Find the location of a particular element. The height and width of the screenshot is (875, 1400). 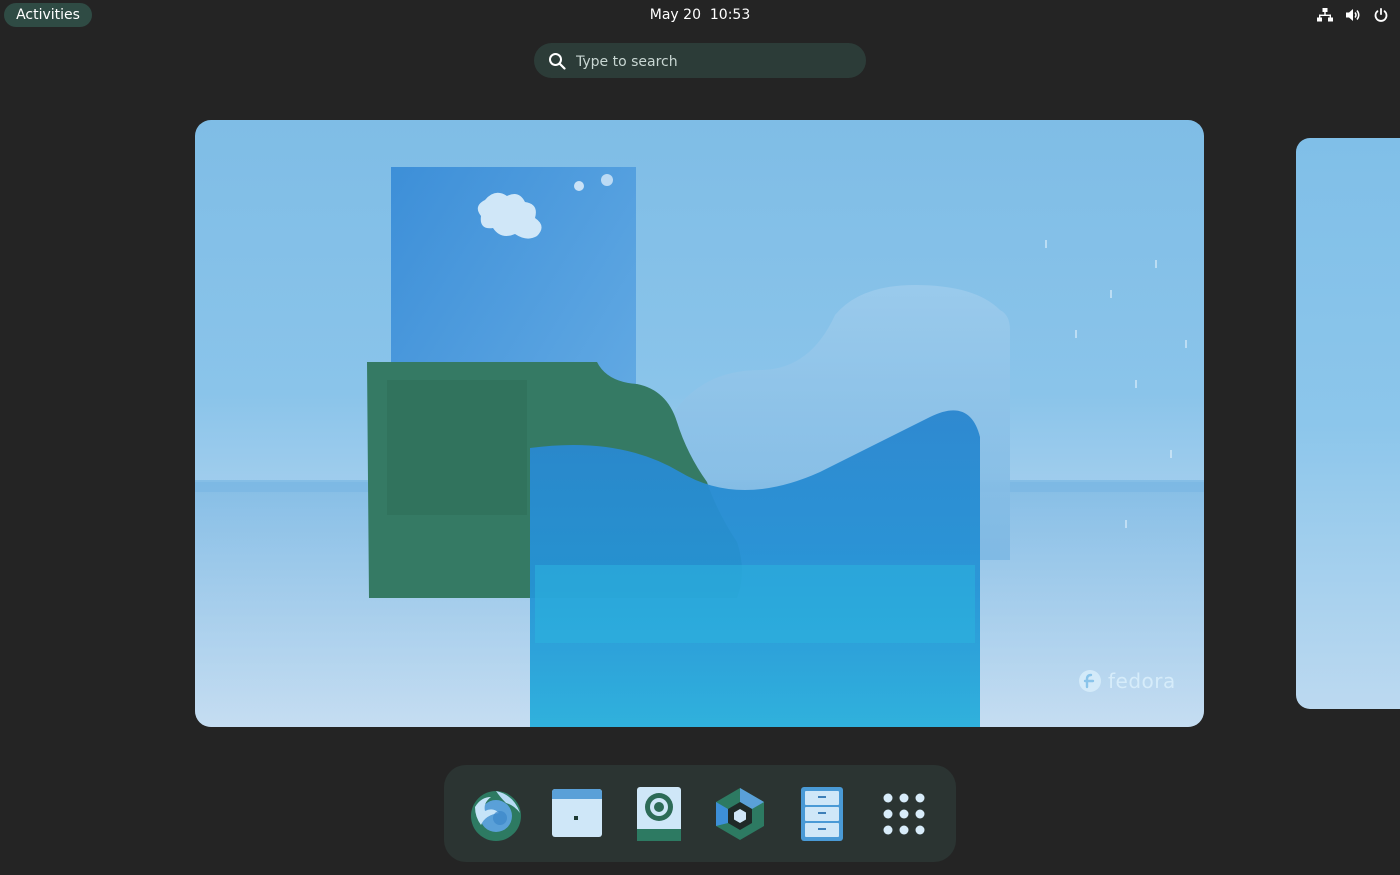

search-entry is located at coordinates (700, 61).